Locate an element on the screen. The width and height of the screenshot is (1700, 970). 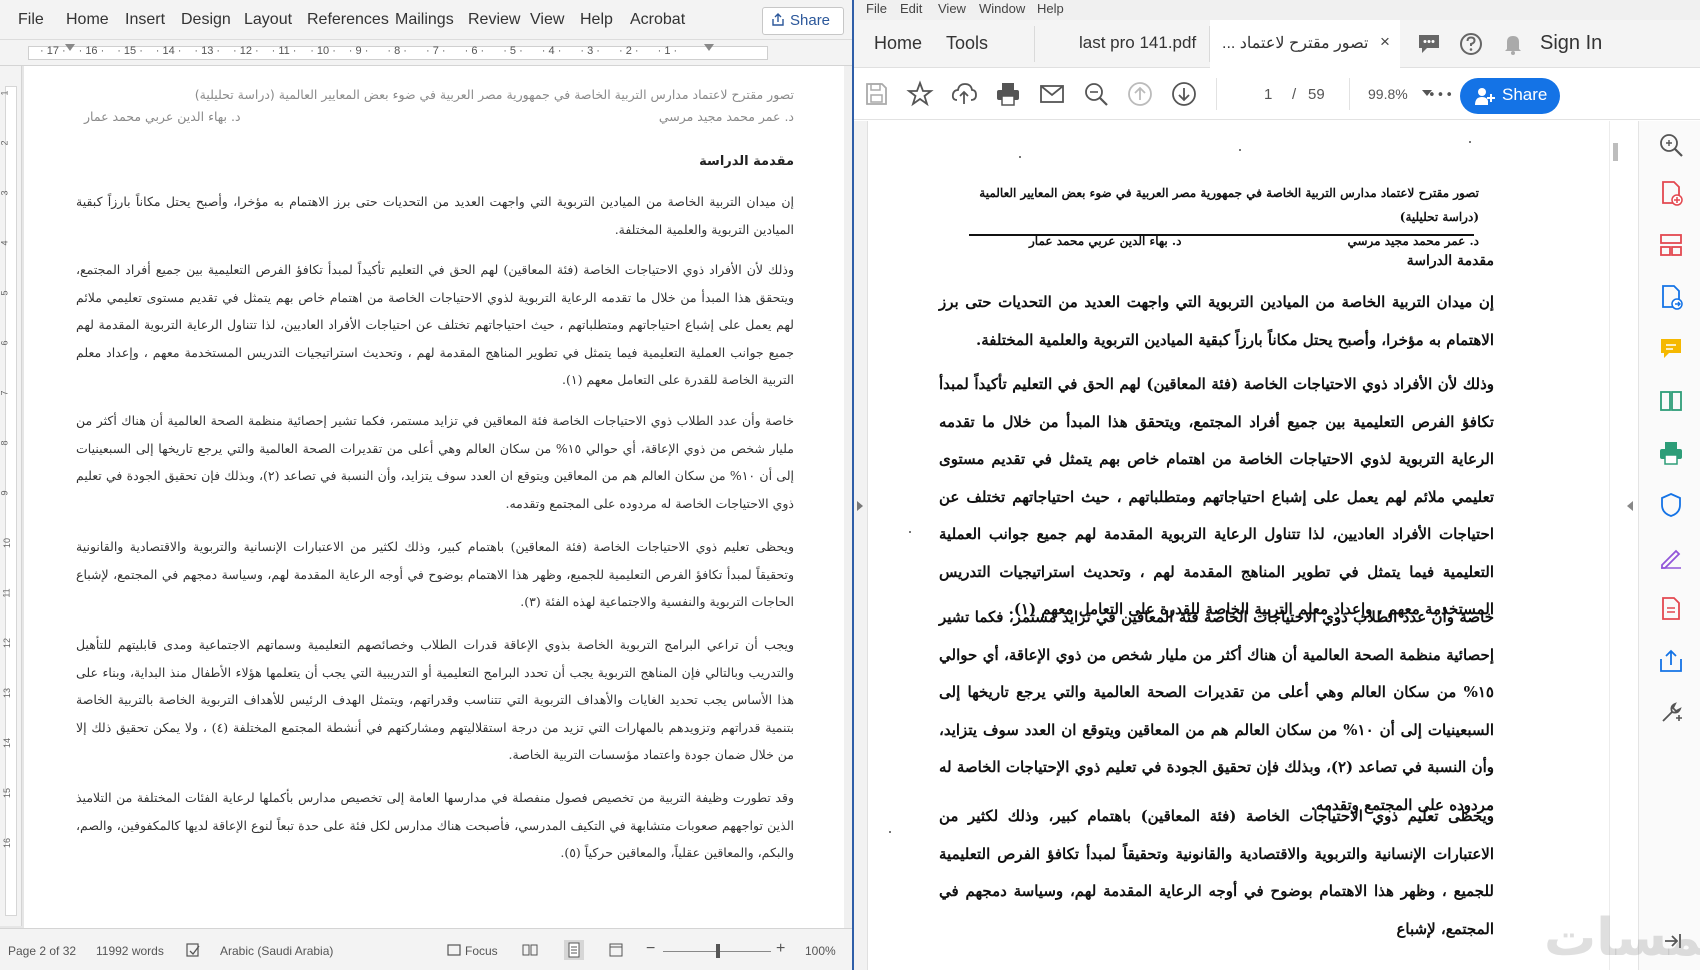
share-button: Share is located at coordinates (803, 21).